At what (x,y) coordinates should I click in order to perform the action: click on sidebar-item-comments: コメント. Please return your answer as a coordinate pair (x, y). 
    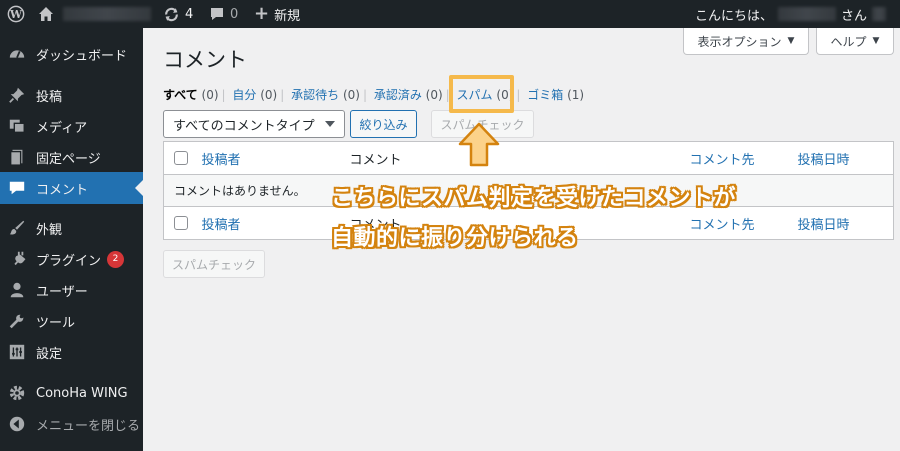
    Looking at the image, I should click on (71, 188).